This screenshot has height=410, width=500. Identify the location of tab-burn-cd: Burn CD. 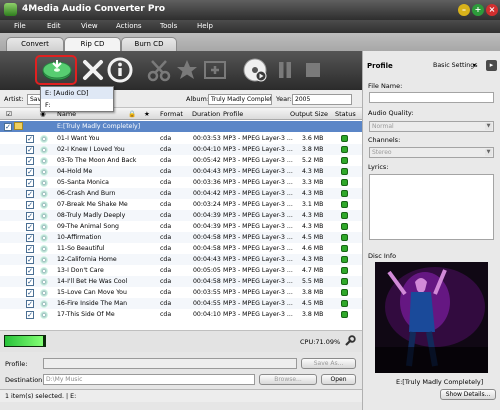
(149, 44).